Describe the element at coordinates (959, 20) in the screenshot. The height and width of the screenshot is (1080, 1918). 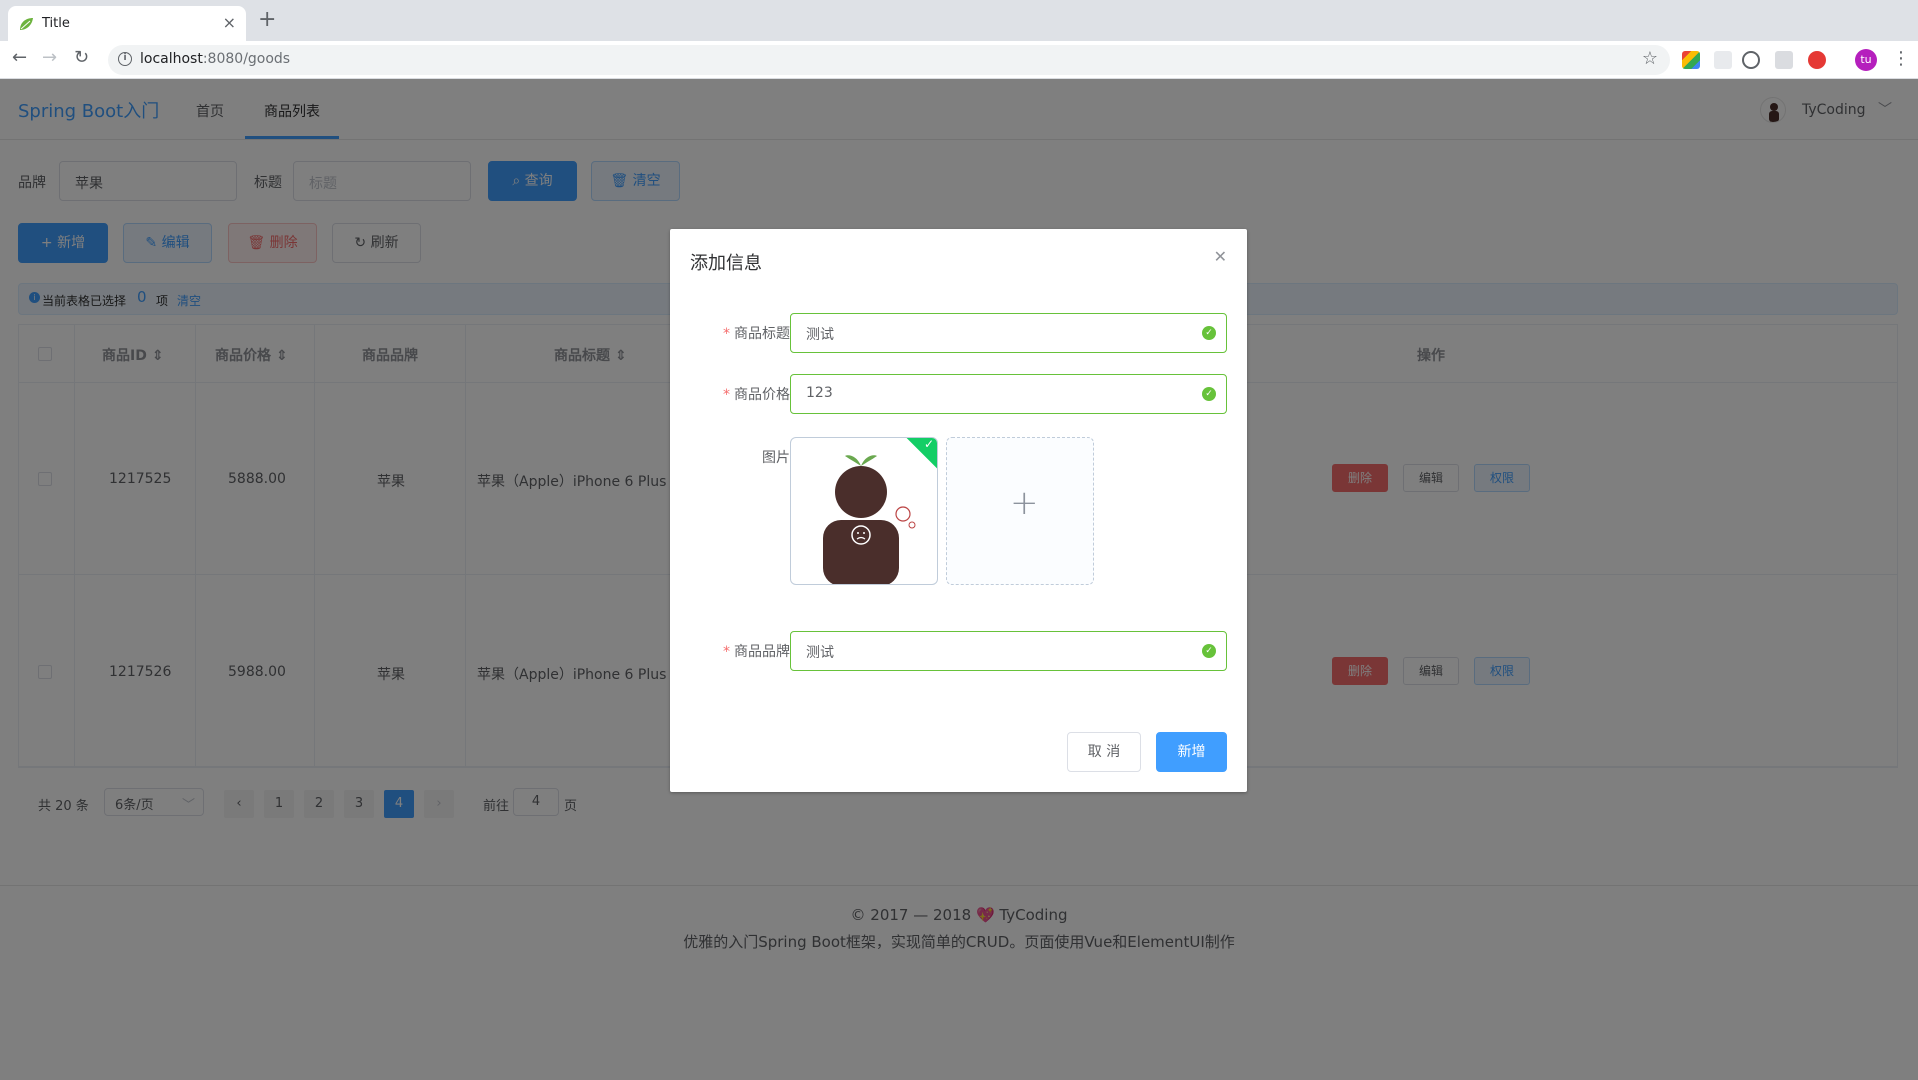
I see `browser-tab-strip: Title × +` at that location.